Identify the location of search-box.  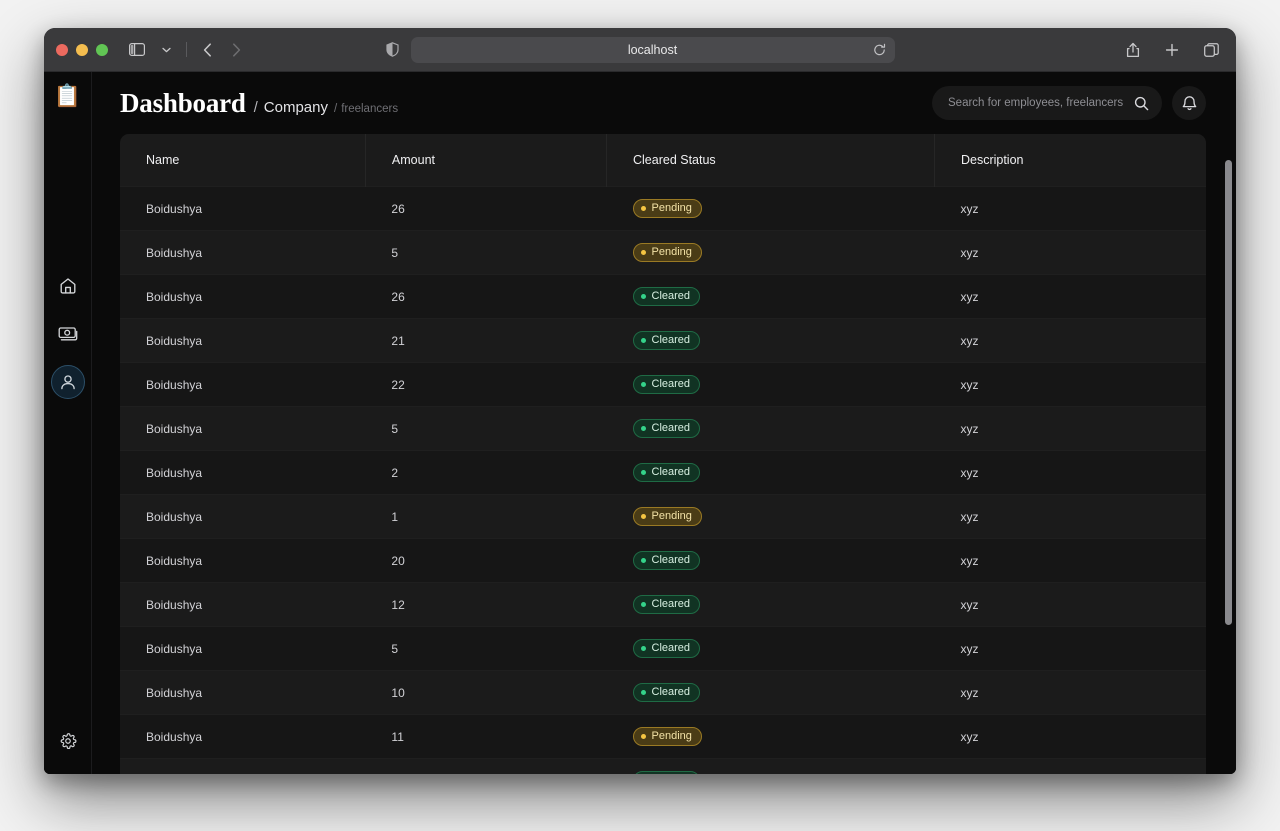
(1047, 103).